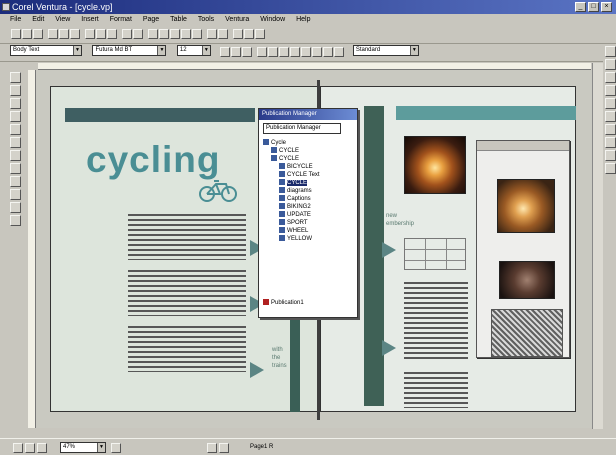  What do you see at coordinates (64, 34) in the screenshot?
I see `export-icon` at bounding box center [64, 34].